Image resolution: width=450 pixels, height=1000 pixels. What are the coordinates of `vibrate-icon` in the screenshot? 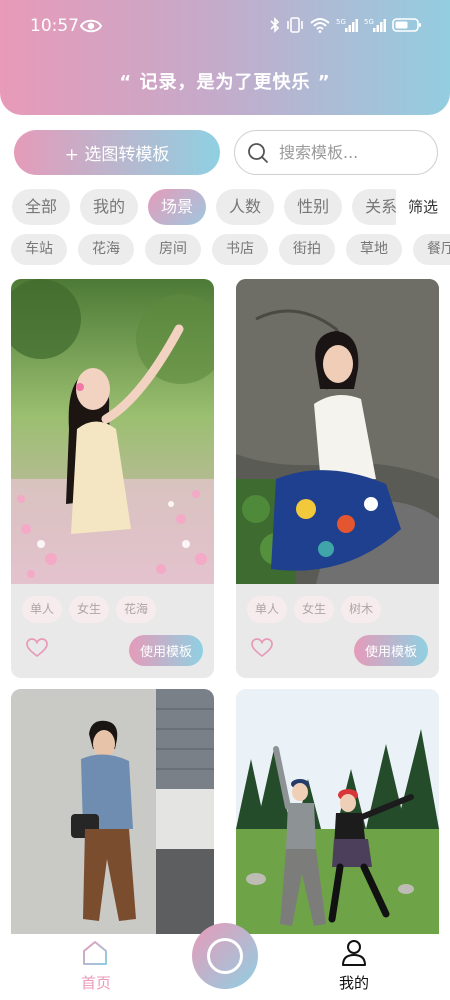 It's located at (295, 25).